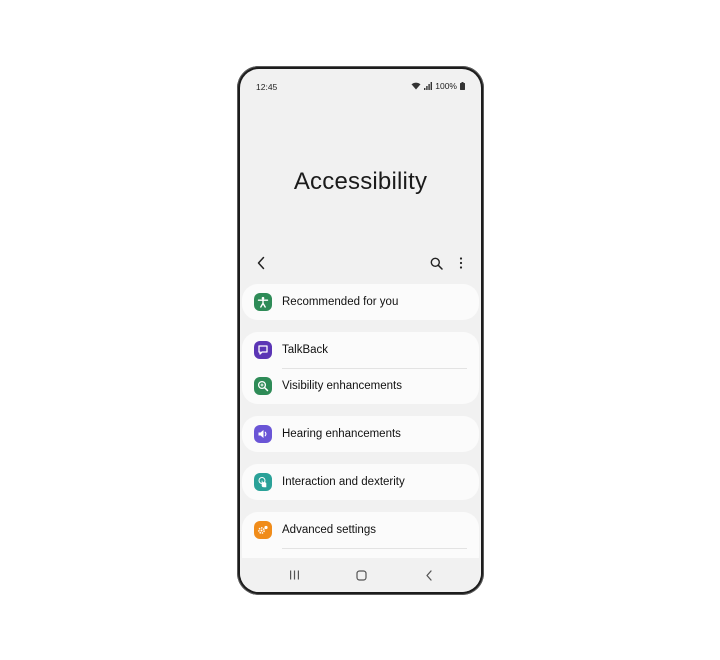  What do you see at coordinates (342, 386) in the screenshot?
I see `menu-item-label: Visibility enhancements` at bounding box center [342, 386].